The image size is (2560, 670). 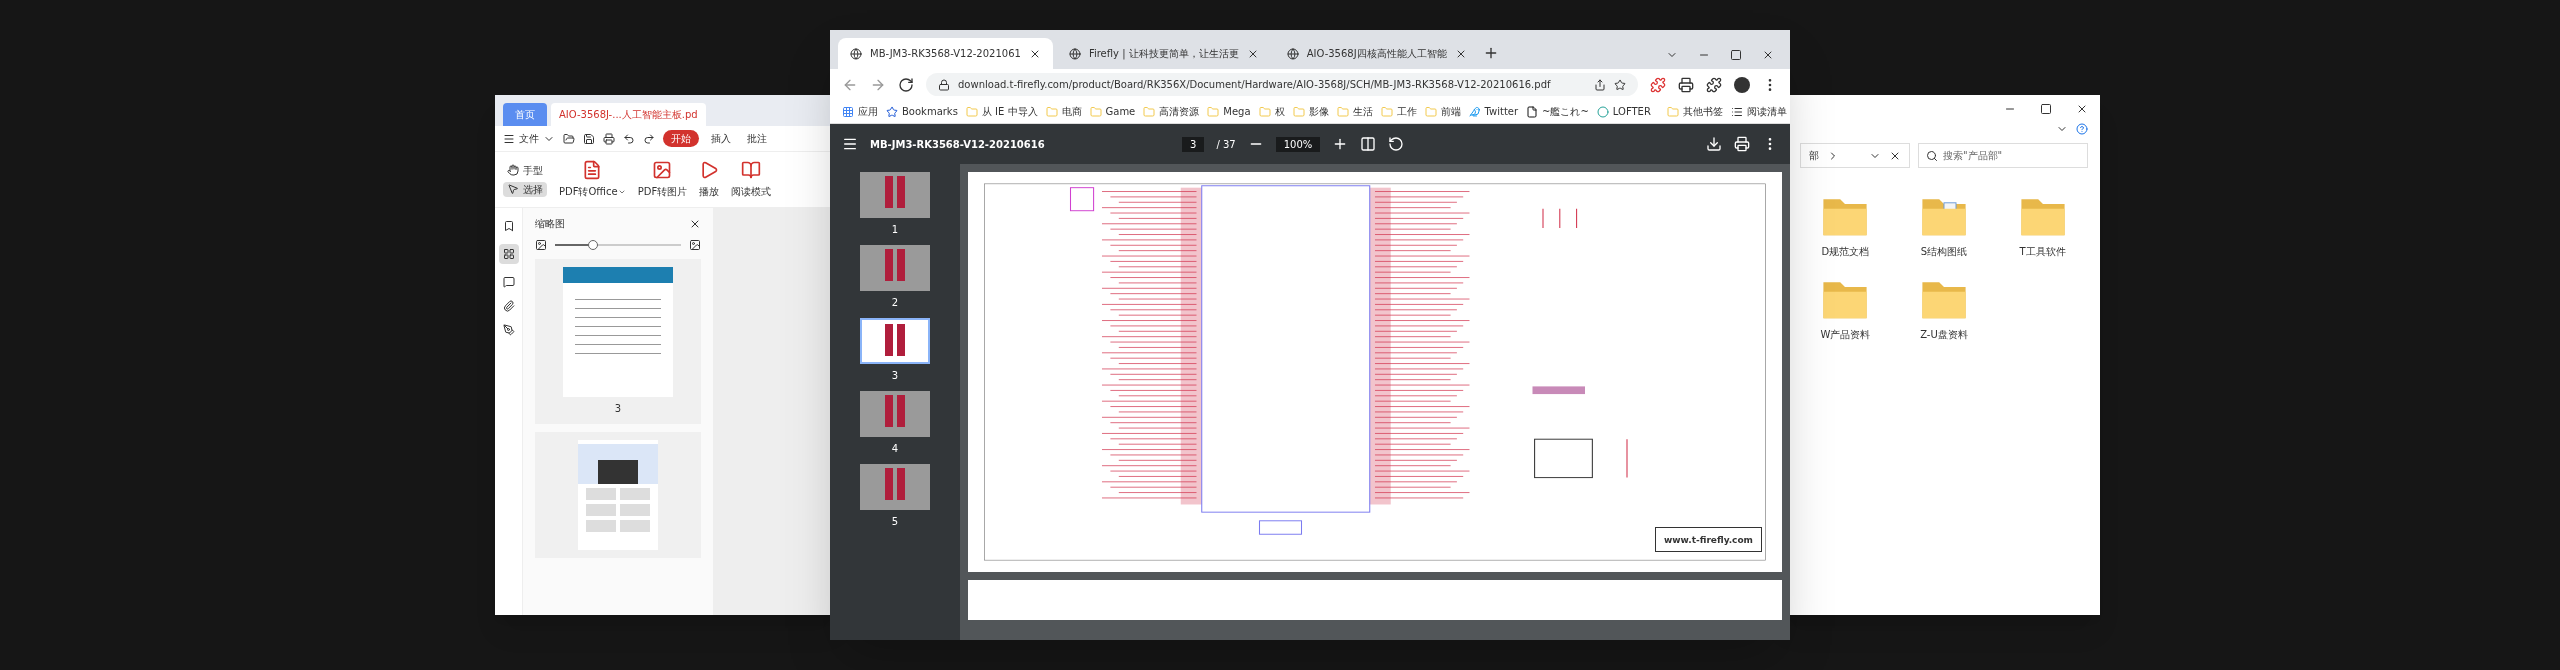 I want to click on pen-icon, so click(x=508, y=330).